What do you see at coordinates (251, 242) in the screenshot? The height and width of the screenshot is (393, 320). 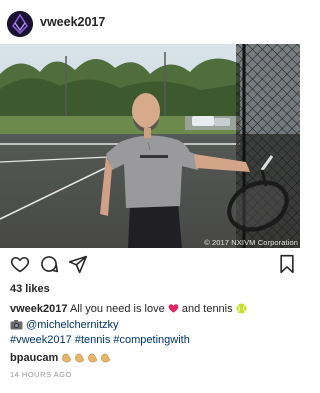 I see `photo-watermark: © 2017 NXIVM Corporation` at bounding box center [251, 242].